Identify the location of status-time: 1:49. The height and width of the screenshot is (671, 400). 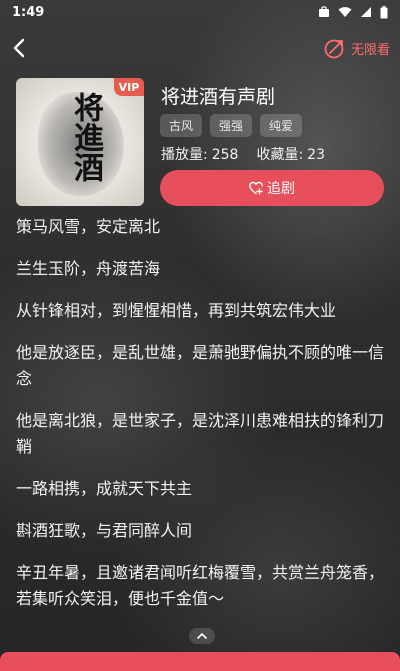
(28, 12).